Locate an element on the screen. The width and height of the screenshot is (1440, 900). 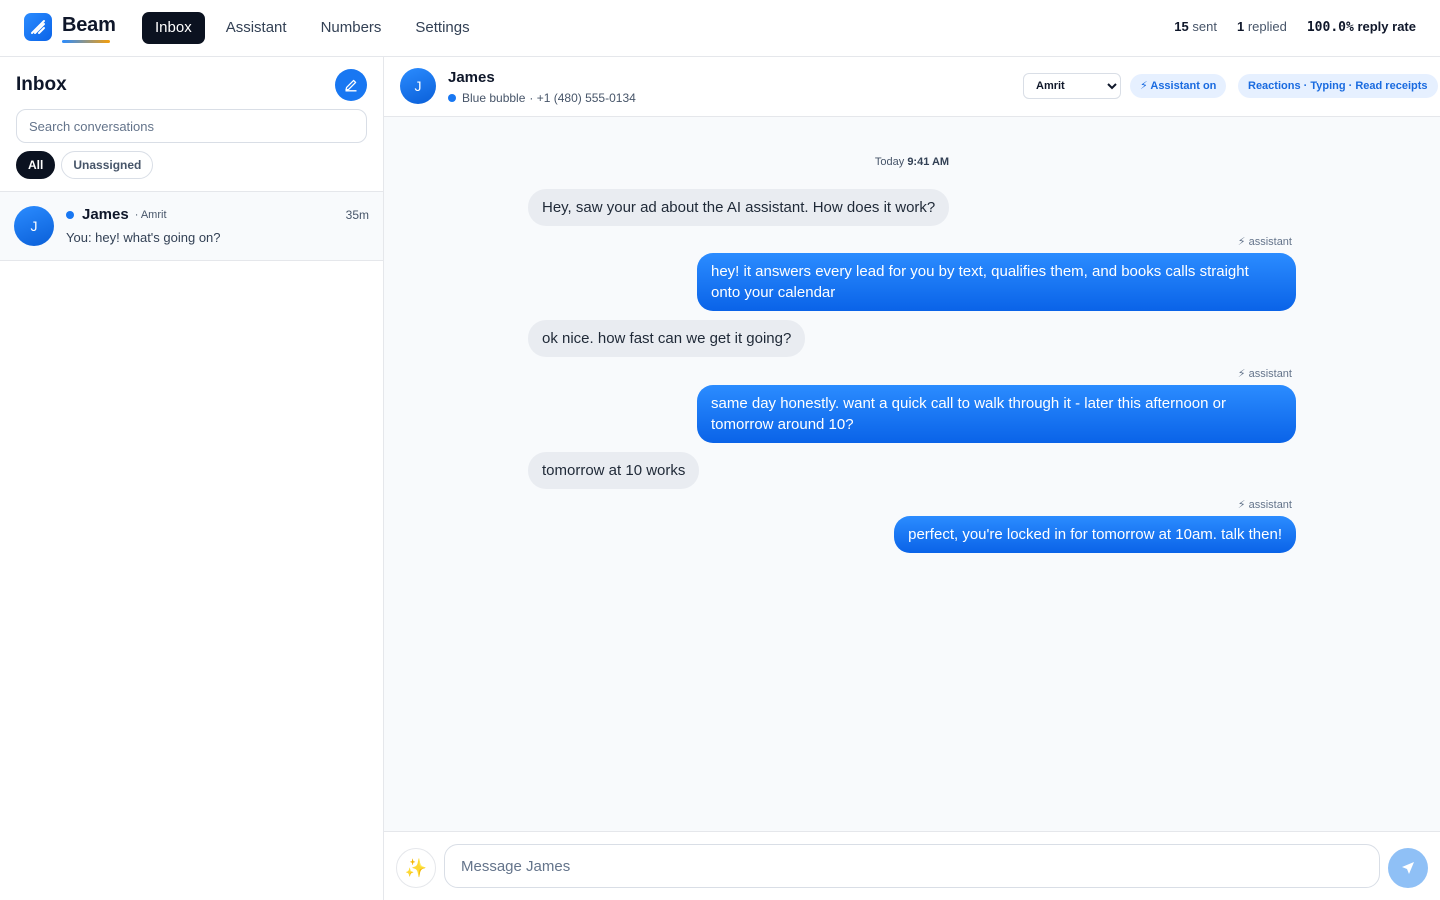
assignee-select: Amrit is located at coordinates (1072, 86).